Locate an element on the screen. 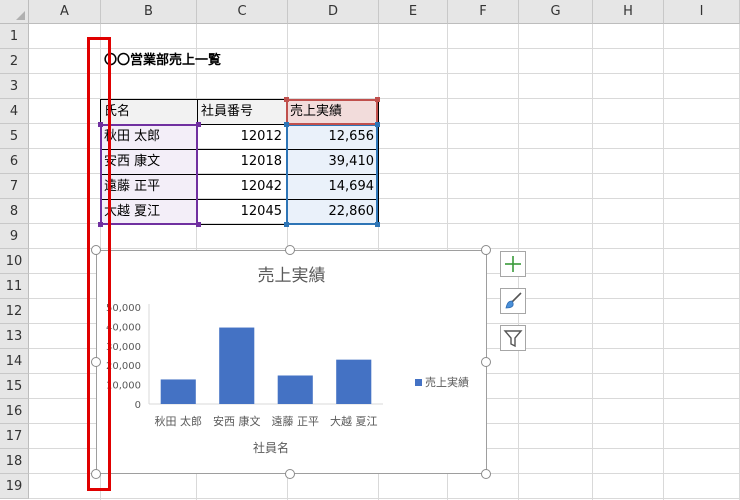 The height and width of the screenshot is (500, 740). row-header-10: 10 is located at coordinates (14, 261).